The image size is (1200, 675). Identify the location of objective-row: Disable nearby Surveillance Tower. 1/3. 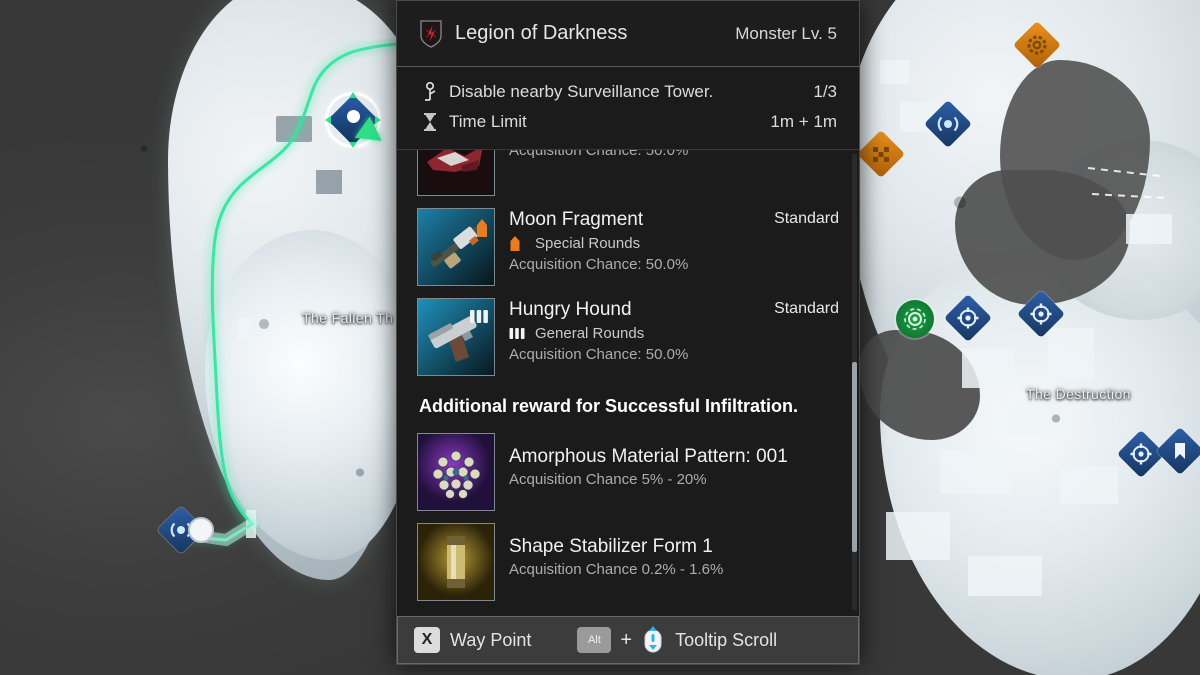
(628, 92).